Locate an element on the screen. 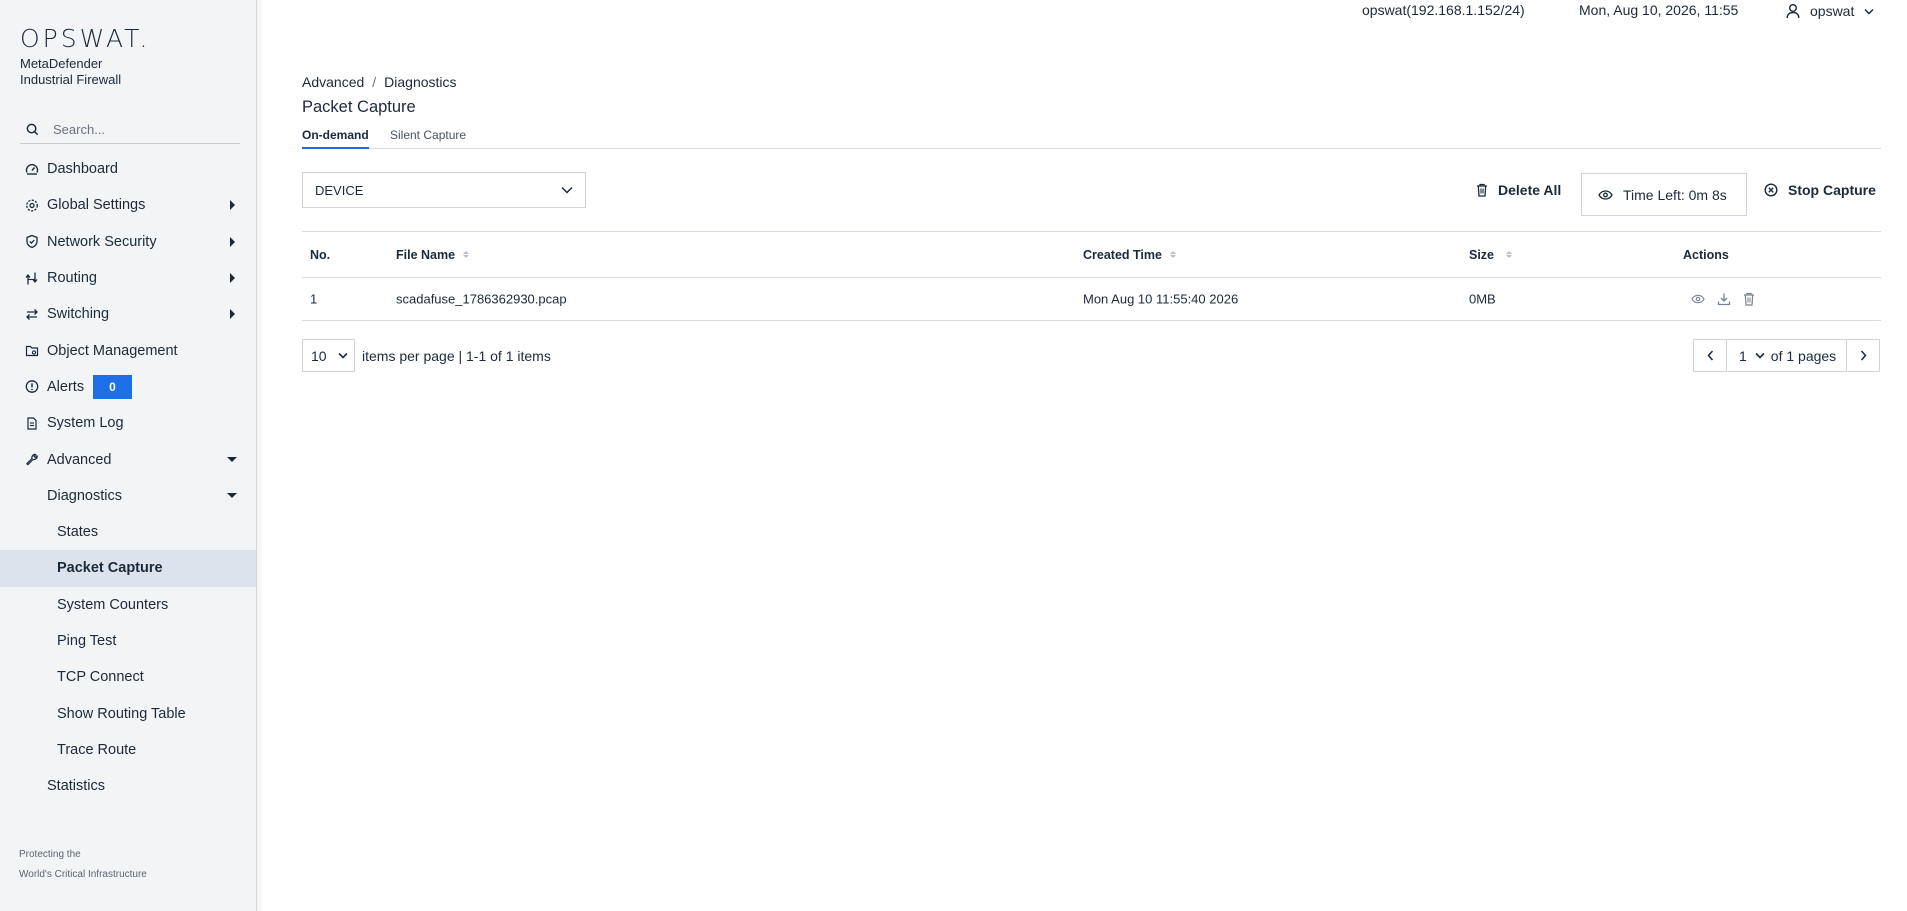 The image size is (1907, 911). column-header-size: Size is located at coordinates (1491, 255).